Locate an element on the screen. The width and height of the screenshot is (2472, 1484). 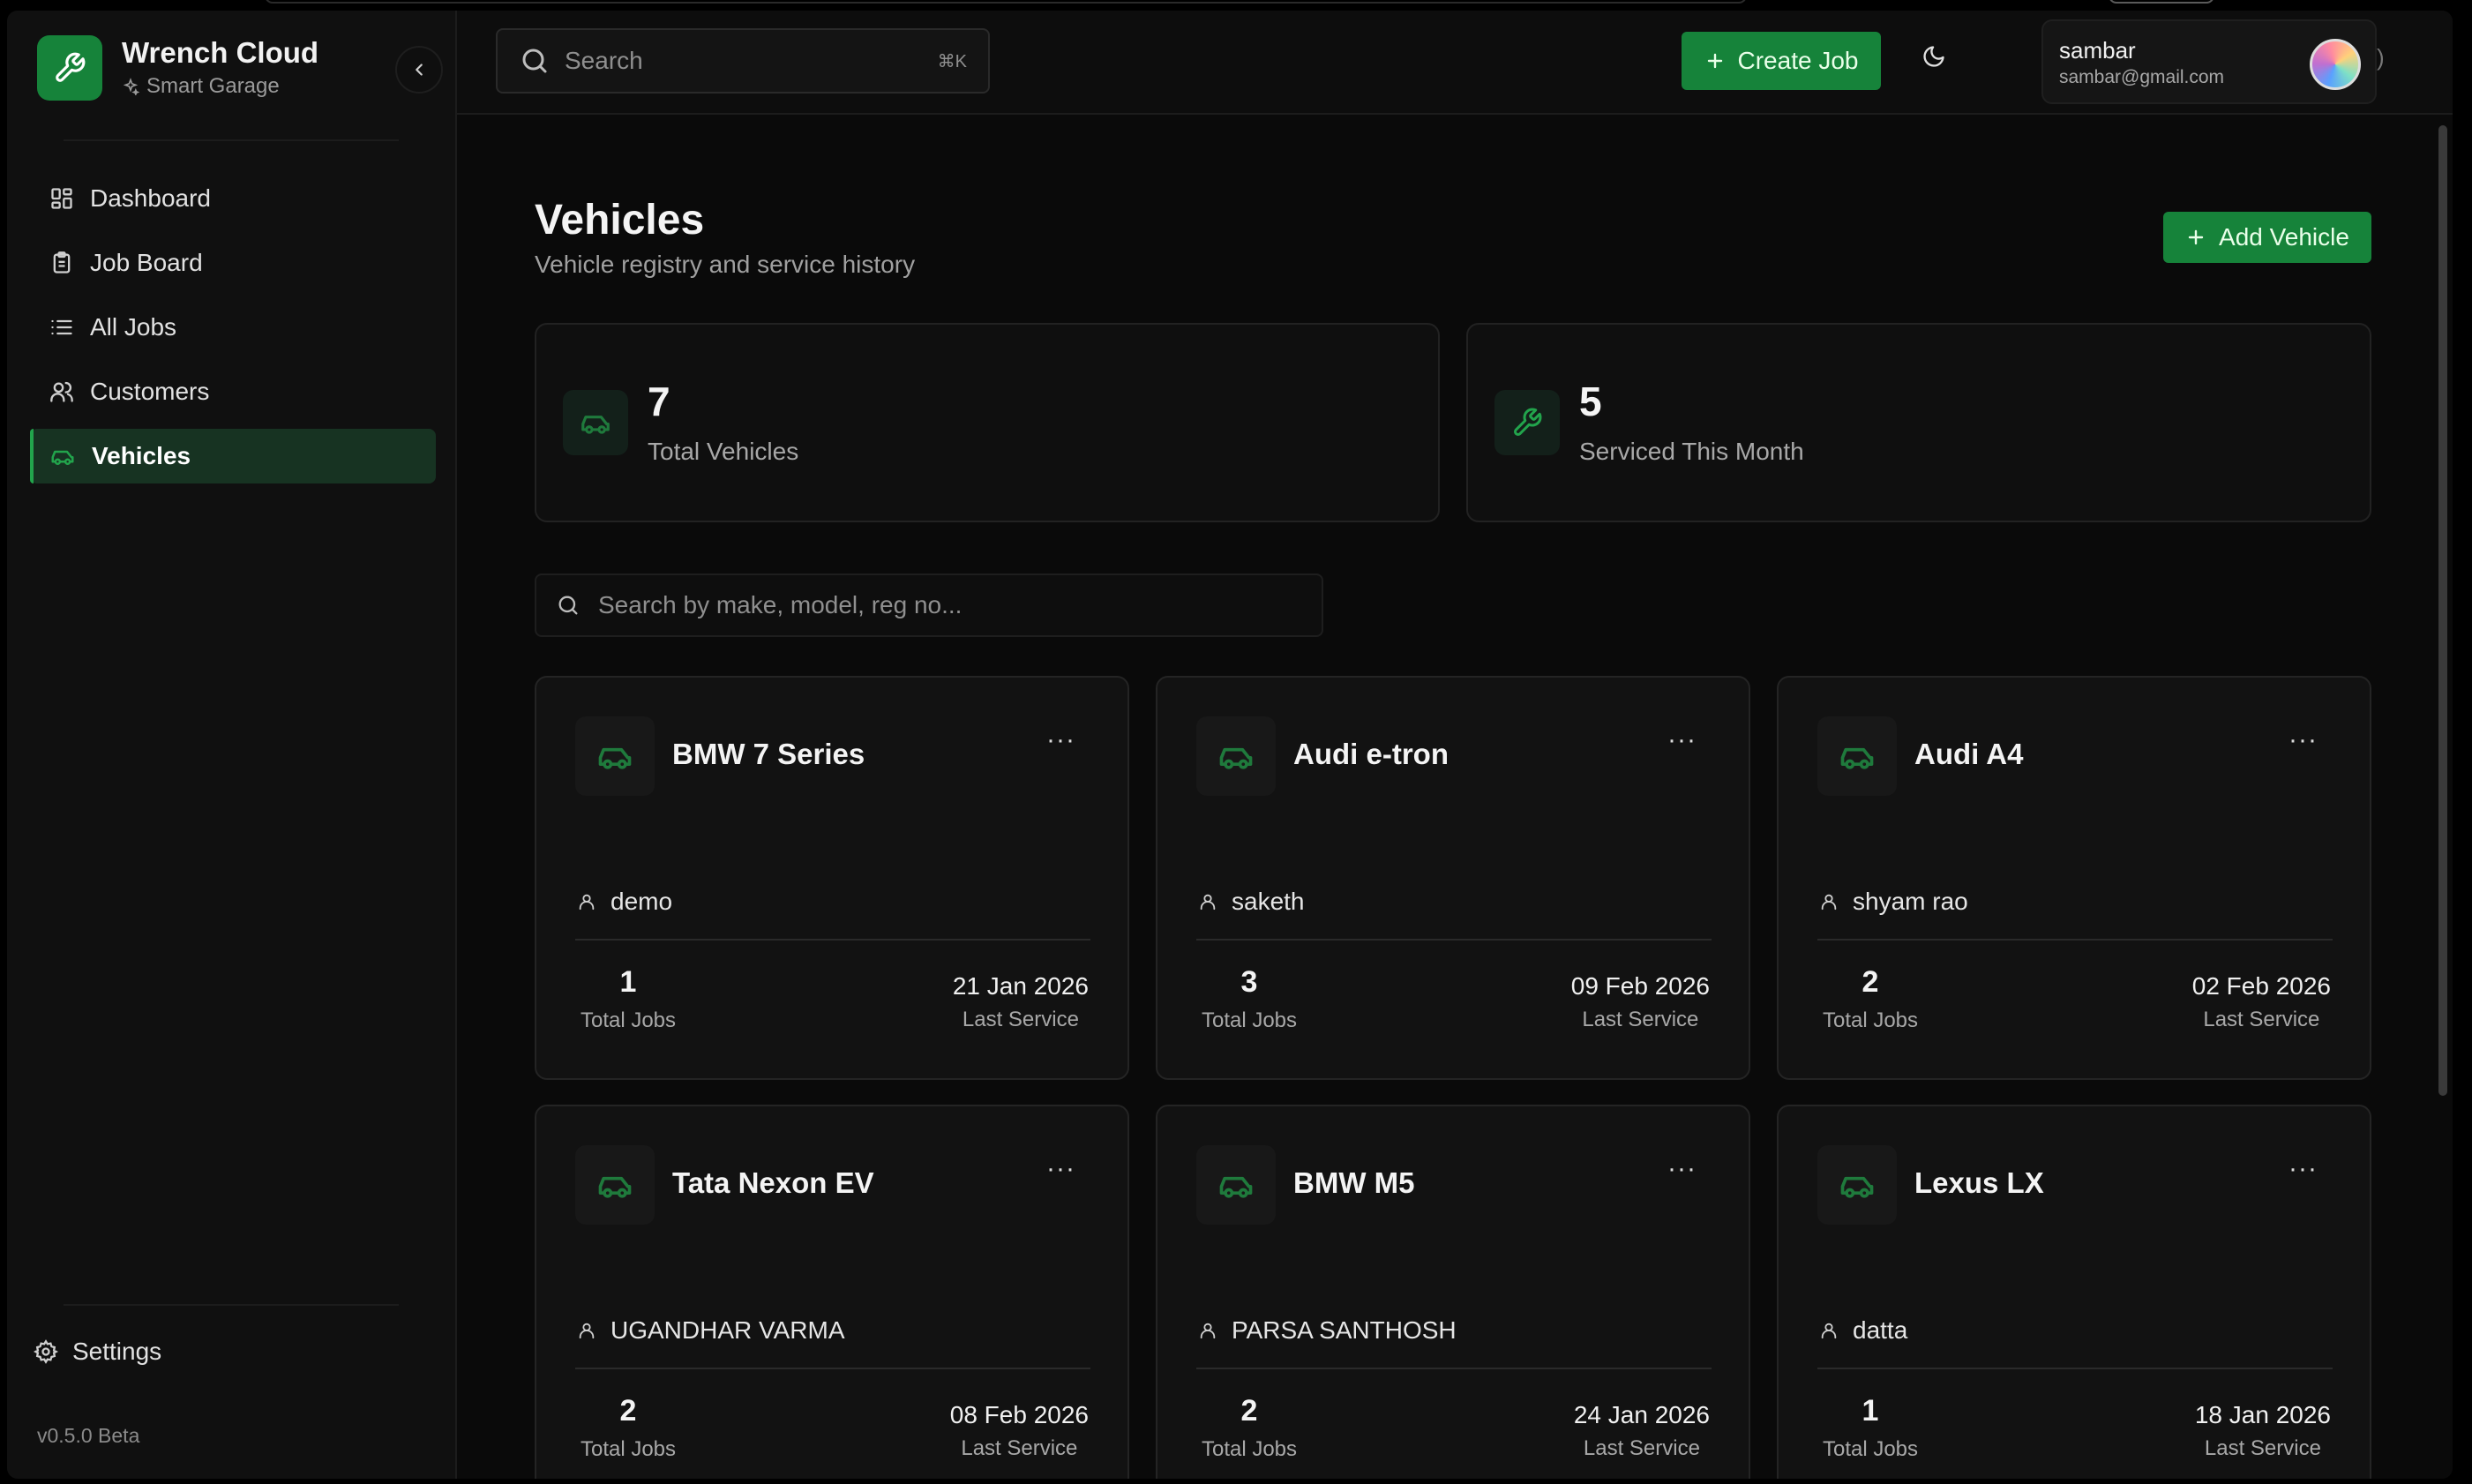
last-service: 21 Jan 2026 Last Service is located at coordinates (1021, 1002).